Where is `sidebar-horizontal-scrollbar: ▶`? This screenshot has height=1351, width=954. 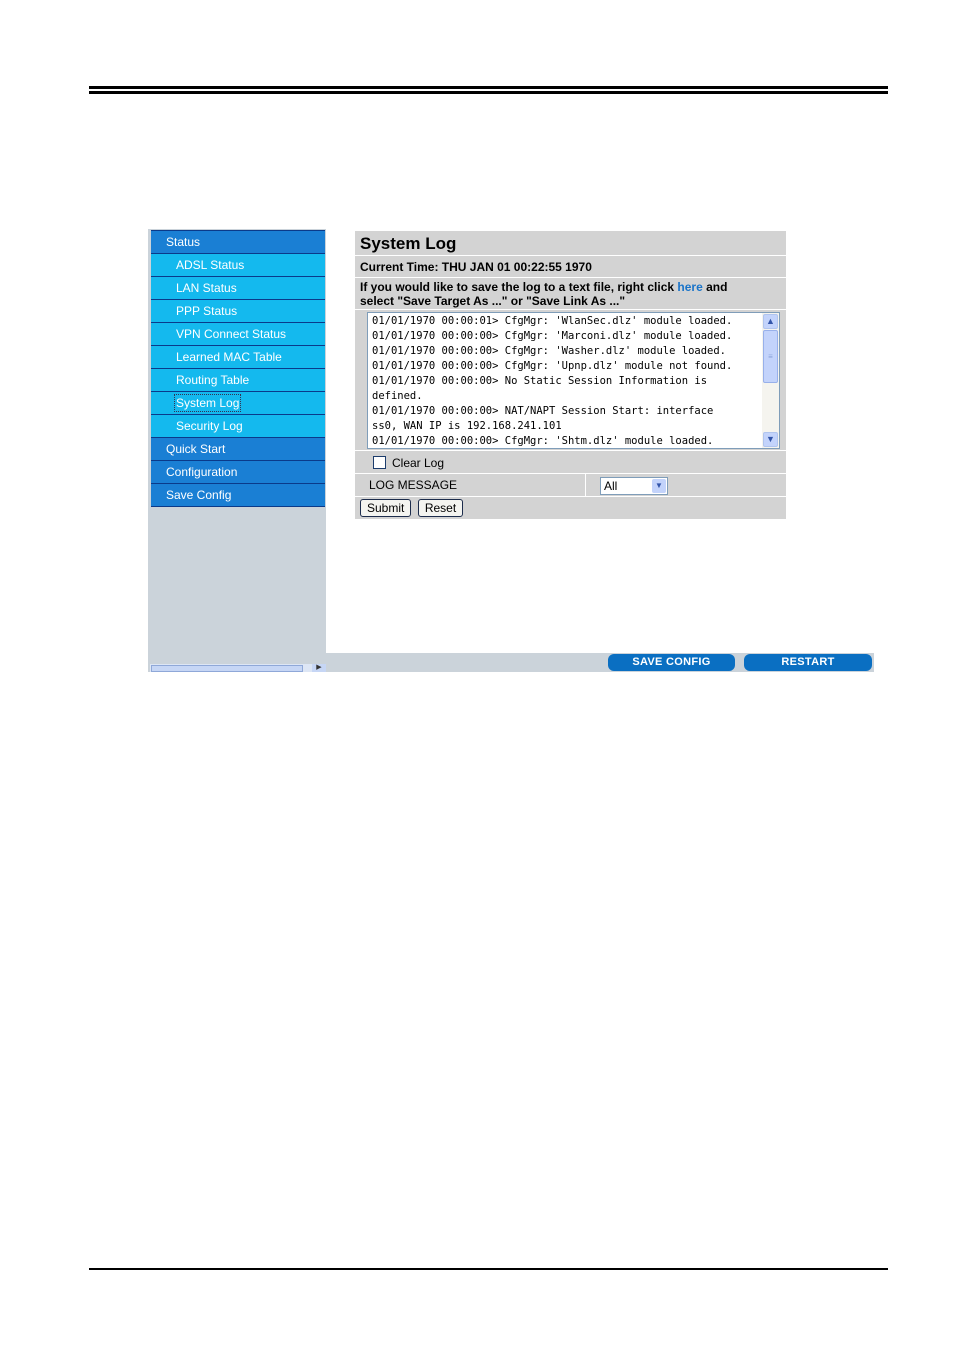
sidebar-horizontal-scrollbar: ▶ is located at coordinates (238, 668).